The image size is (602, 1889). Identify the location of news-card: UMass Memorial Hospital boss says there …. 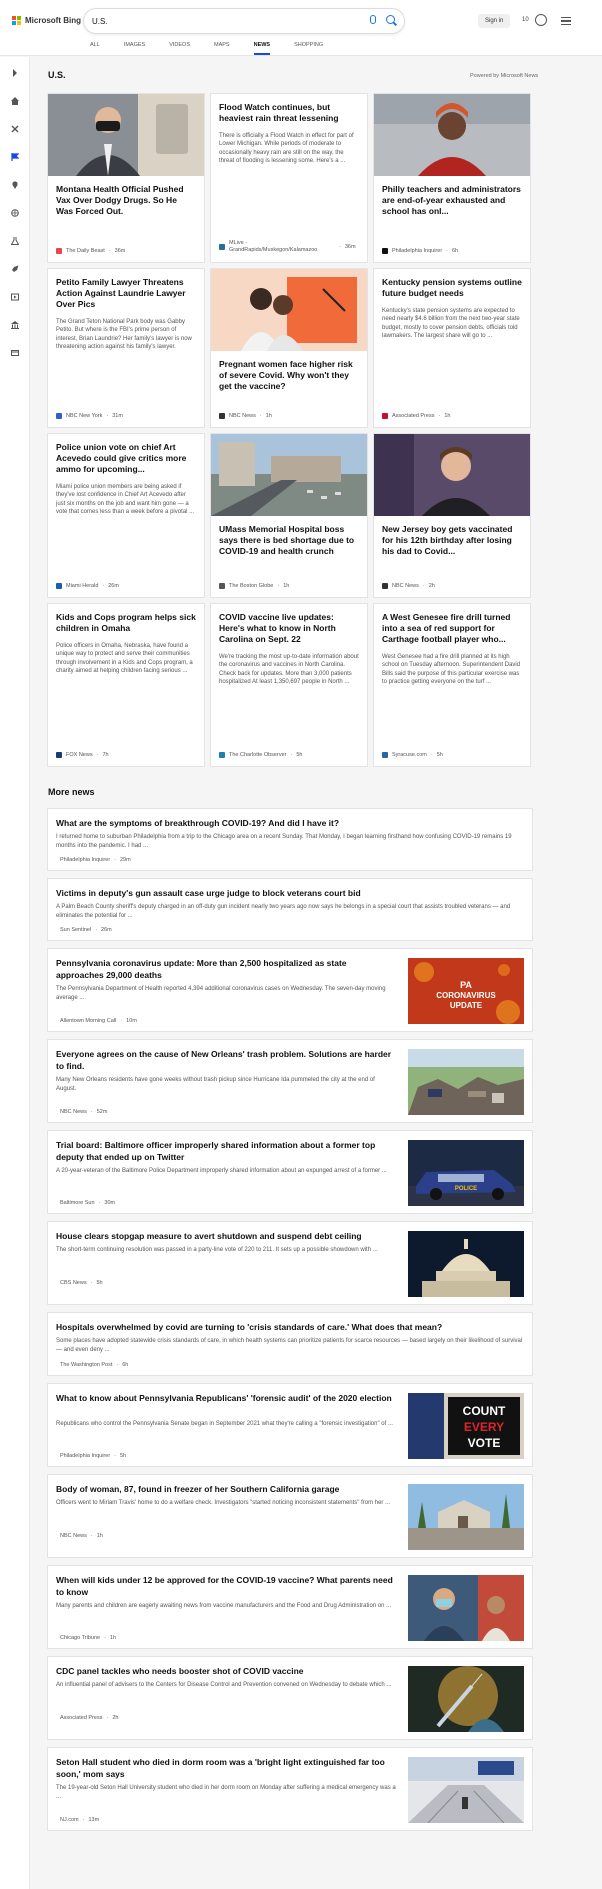
(289, 515).